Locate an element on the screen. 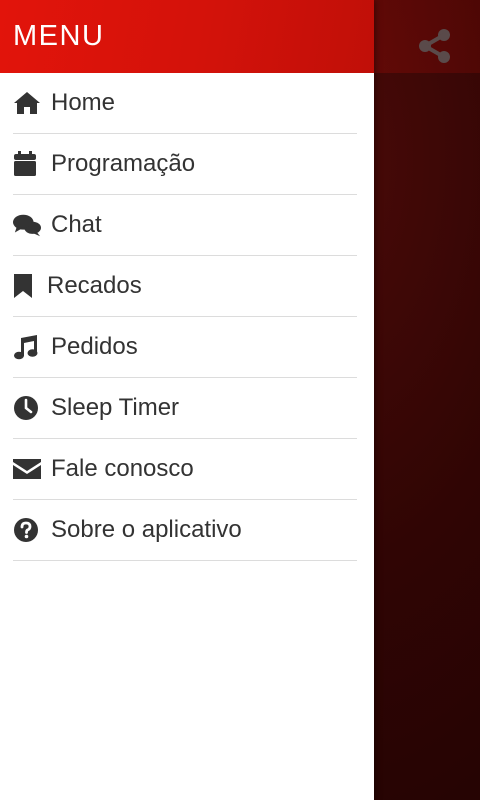 The height and width of the screenshot is (800, 480). menu-item-chat: Chat is located at coordinates (185, 225).